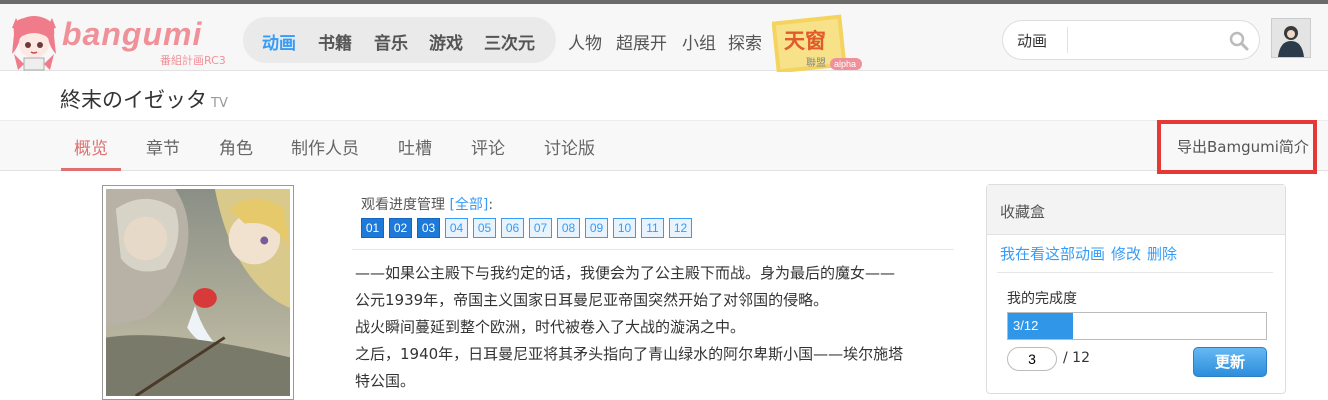 The height and width of the screenshot is (400, 1328). Describe the element at coordinates (446, 41) in the screenshot. I see `nav-item-game: 游戏` at that location.